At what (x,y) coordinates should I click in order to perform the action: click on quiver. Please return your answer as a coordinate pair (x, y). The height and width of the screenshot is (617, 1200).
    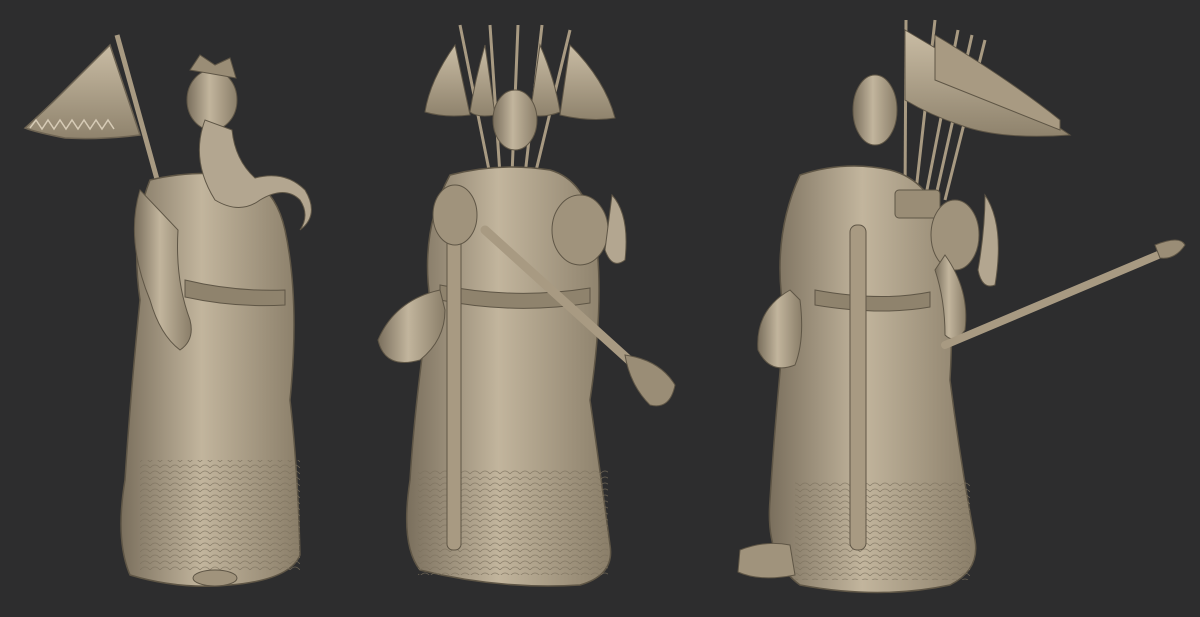
    Looking at the image, I should click on (917, 204).